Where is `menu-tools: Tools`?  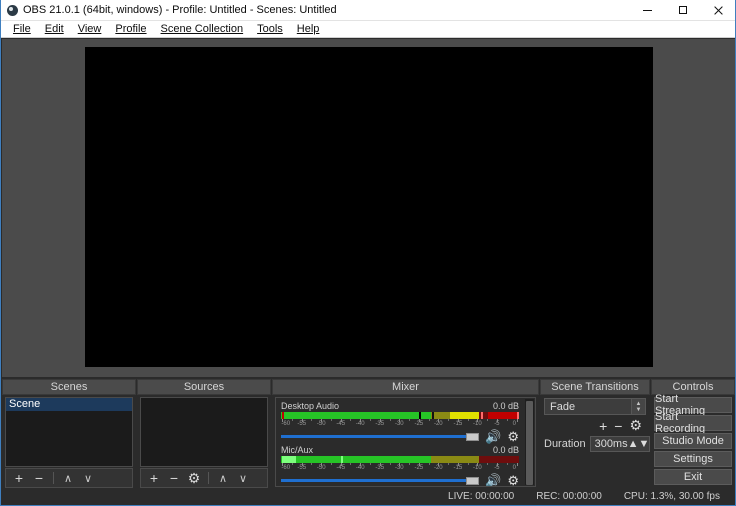 menu-tools: Tools is located at coordinates (270, 29).